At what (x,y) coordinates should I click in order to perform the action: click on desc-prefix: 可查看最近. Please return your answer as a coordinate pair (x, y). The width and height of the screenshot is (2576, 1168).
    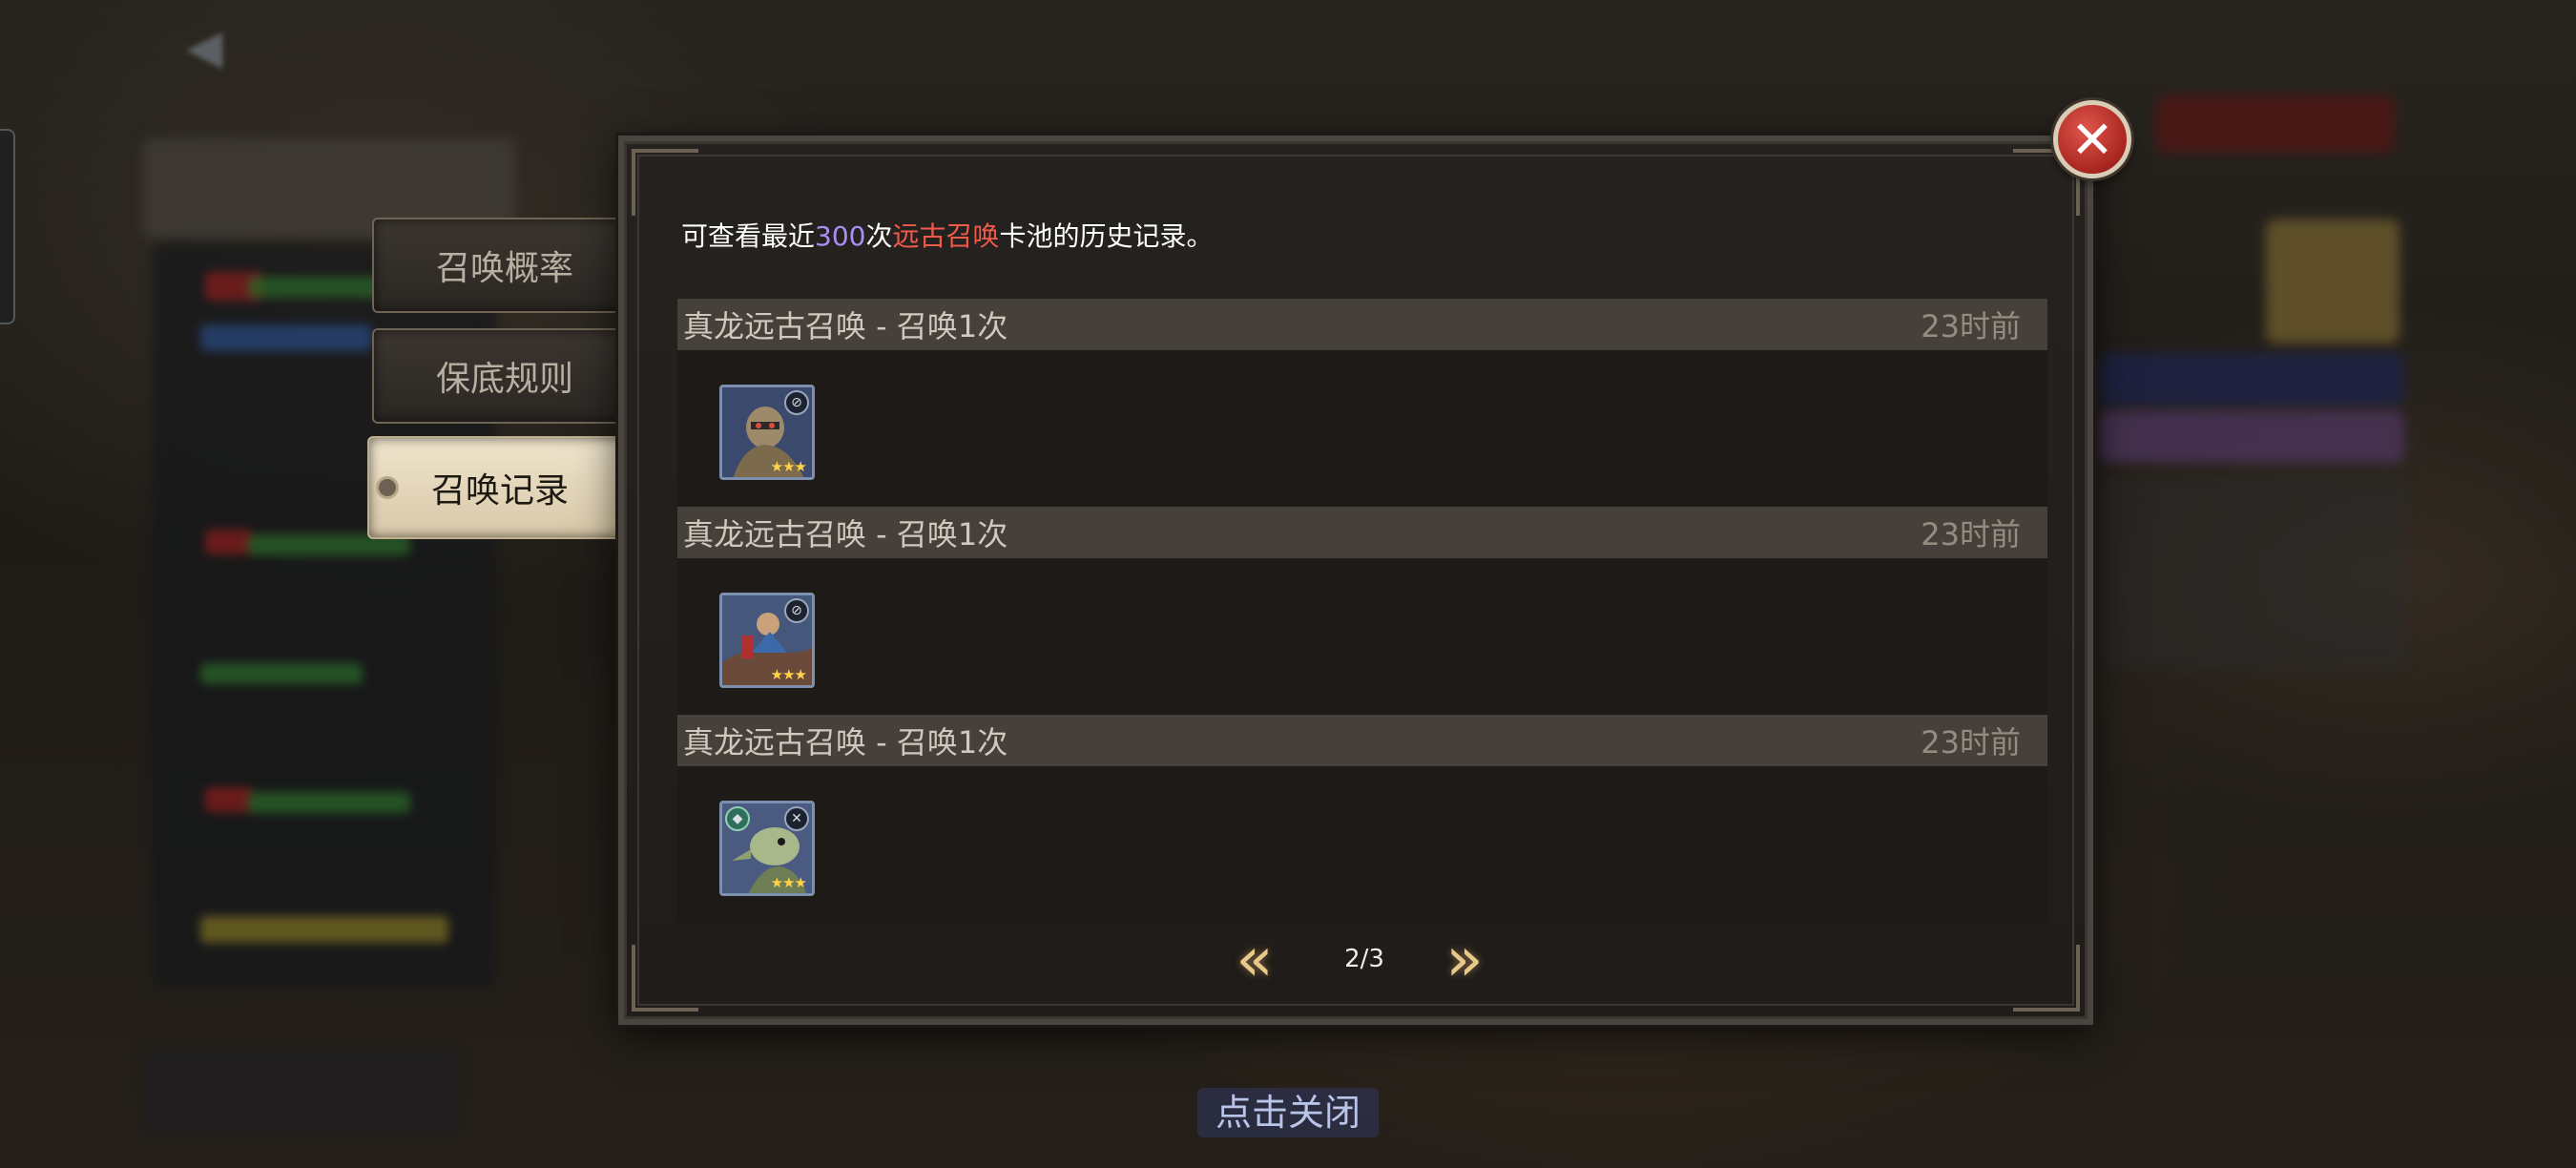
    Looking at the image, I should click on (748, 236).